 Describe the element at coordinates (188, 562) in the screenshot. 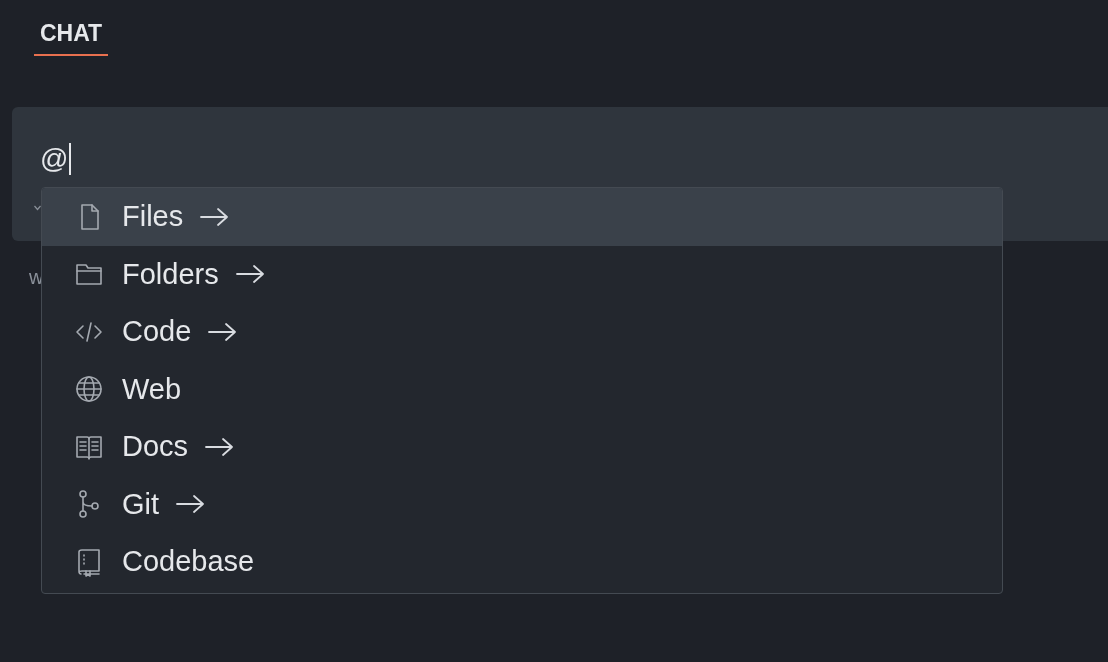

I see `menu-item-label: Codebase` at that location.